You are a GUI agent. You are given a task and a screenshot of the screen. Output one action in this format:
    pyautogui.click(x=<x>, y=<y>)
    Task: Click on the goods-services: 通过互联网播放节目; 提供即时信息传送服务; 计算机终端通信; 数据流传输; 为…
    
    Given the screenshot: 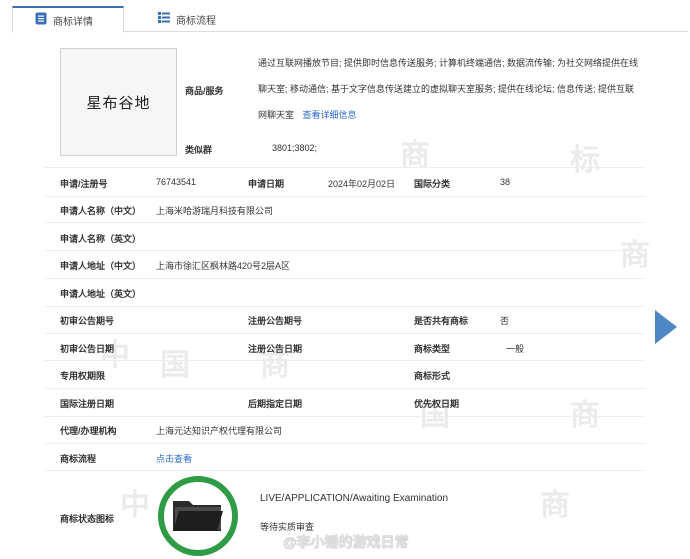 What is the action you would take?
    pyautogui.click(x=448, y=89)
    